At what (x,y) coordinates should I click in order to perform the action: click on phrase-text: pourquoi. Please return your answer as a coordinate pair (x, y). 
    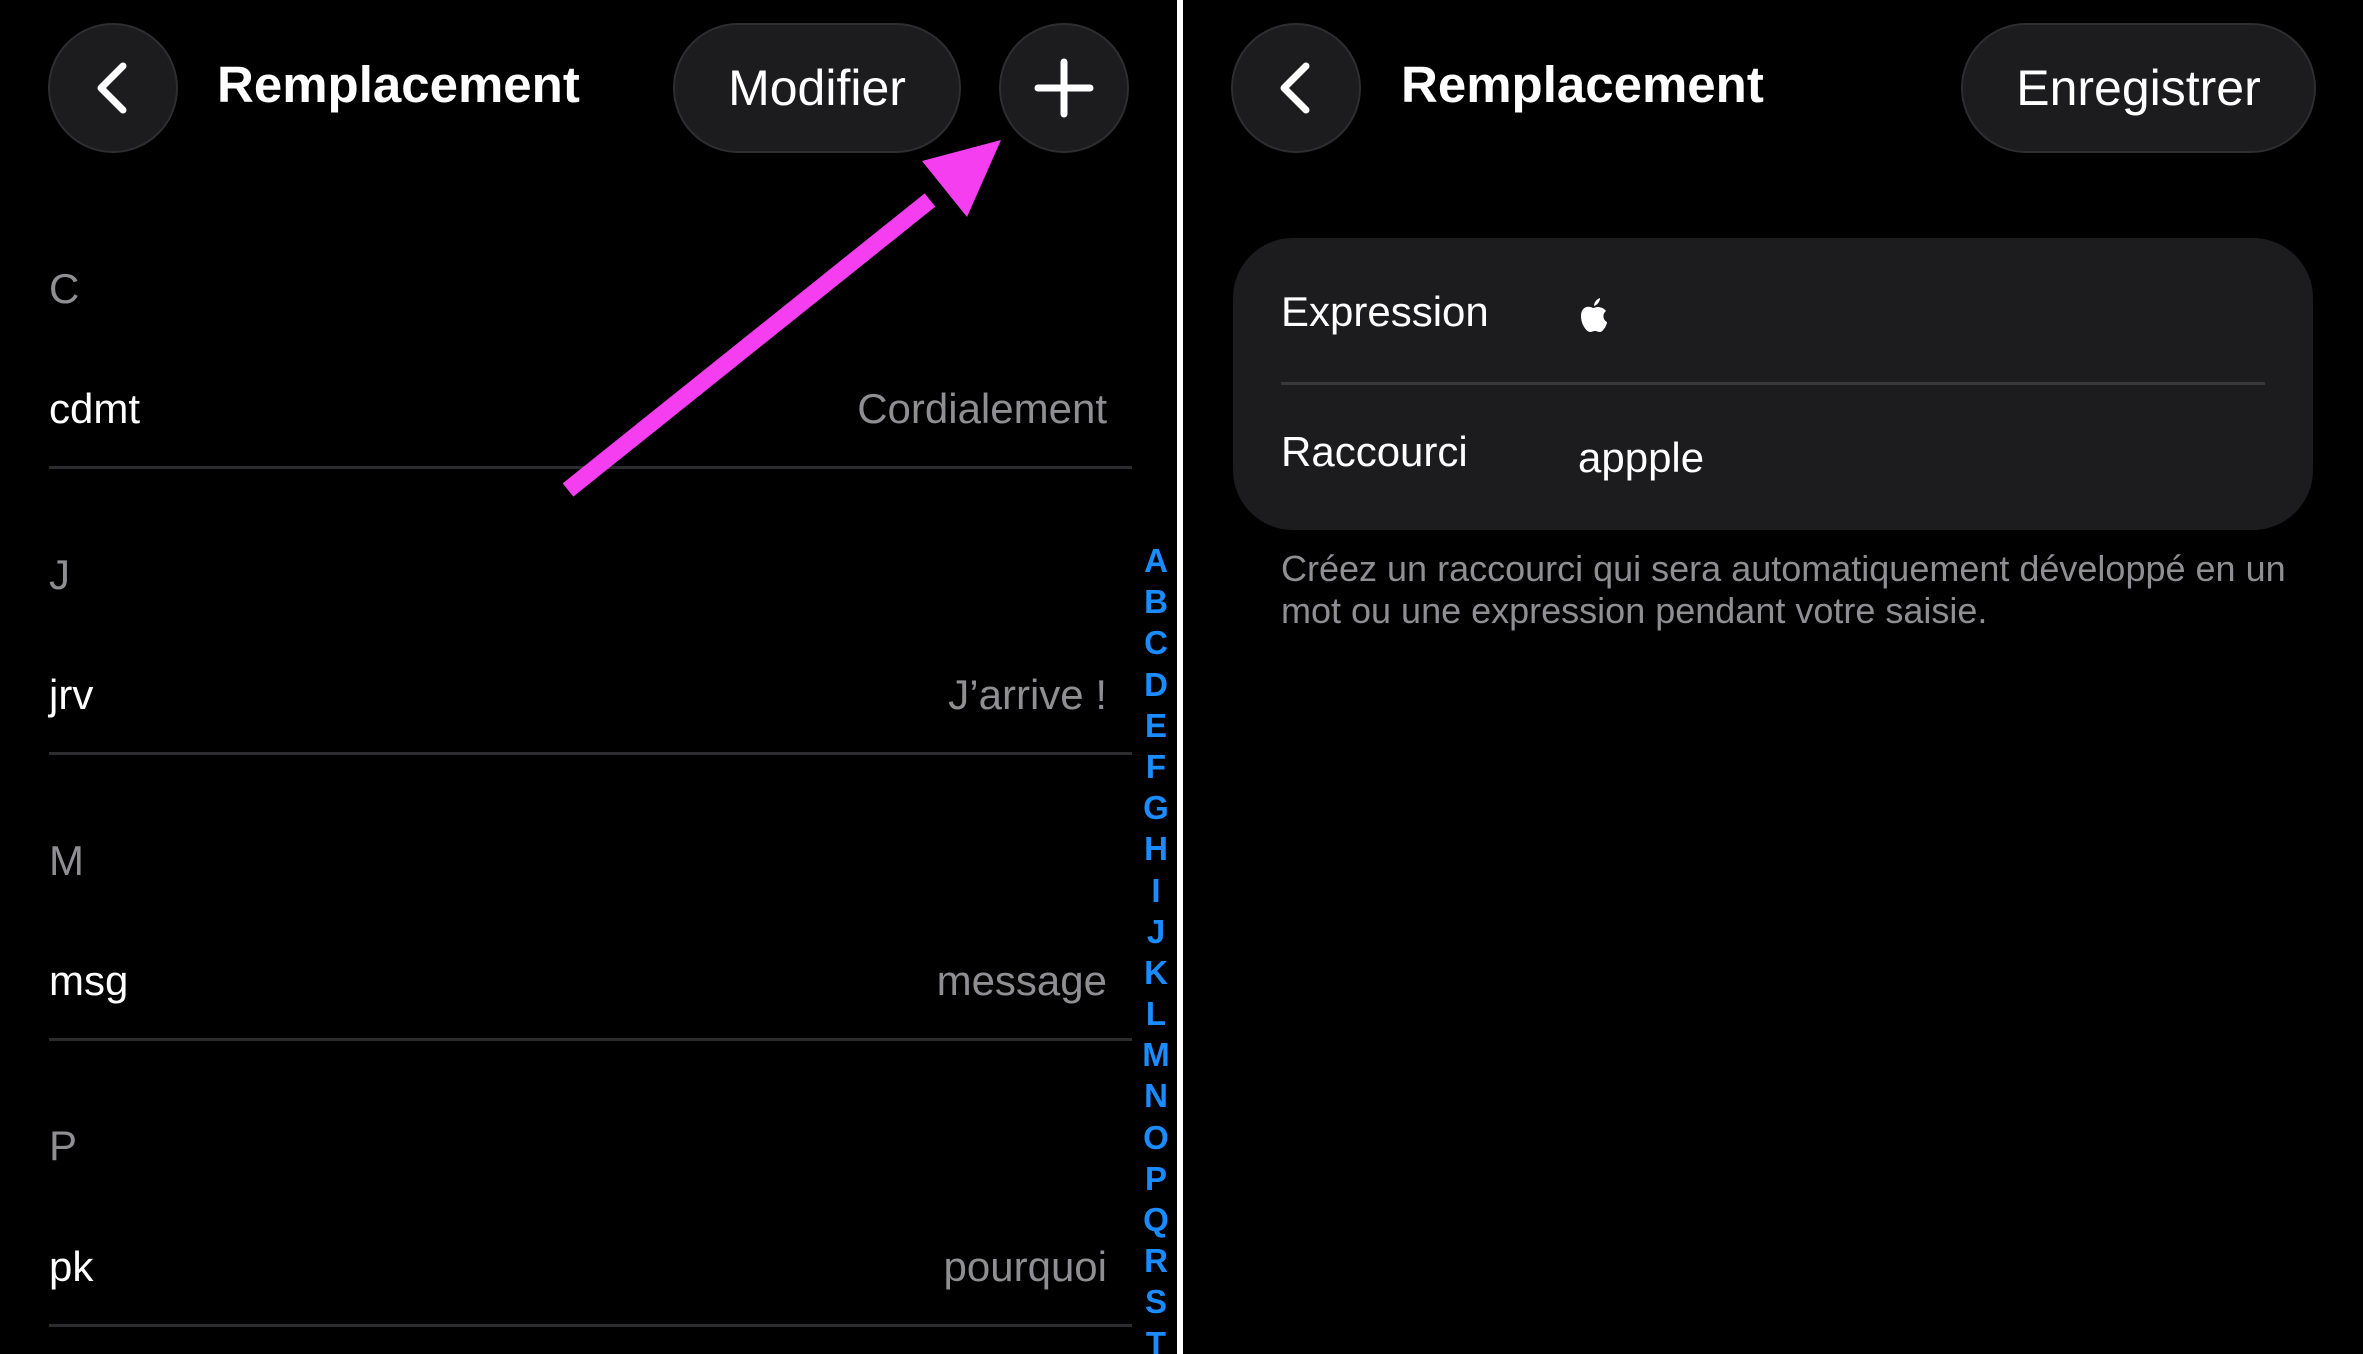
    Looking at the image, I should click on (1025, 1266).